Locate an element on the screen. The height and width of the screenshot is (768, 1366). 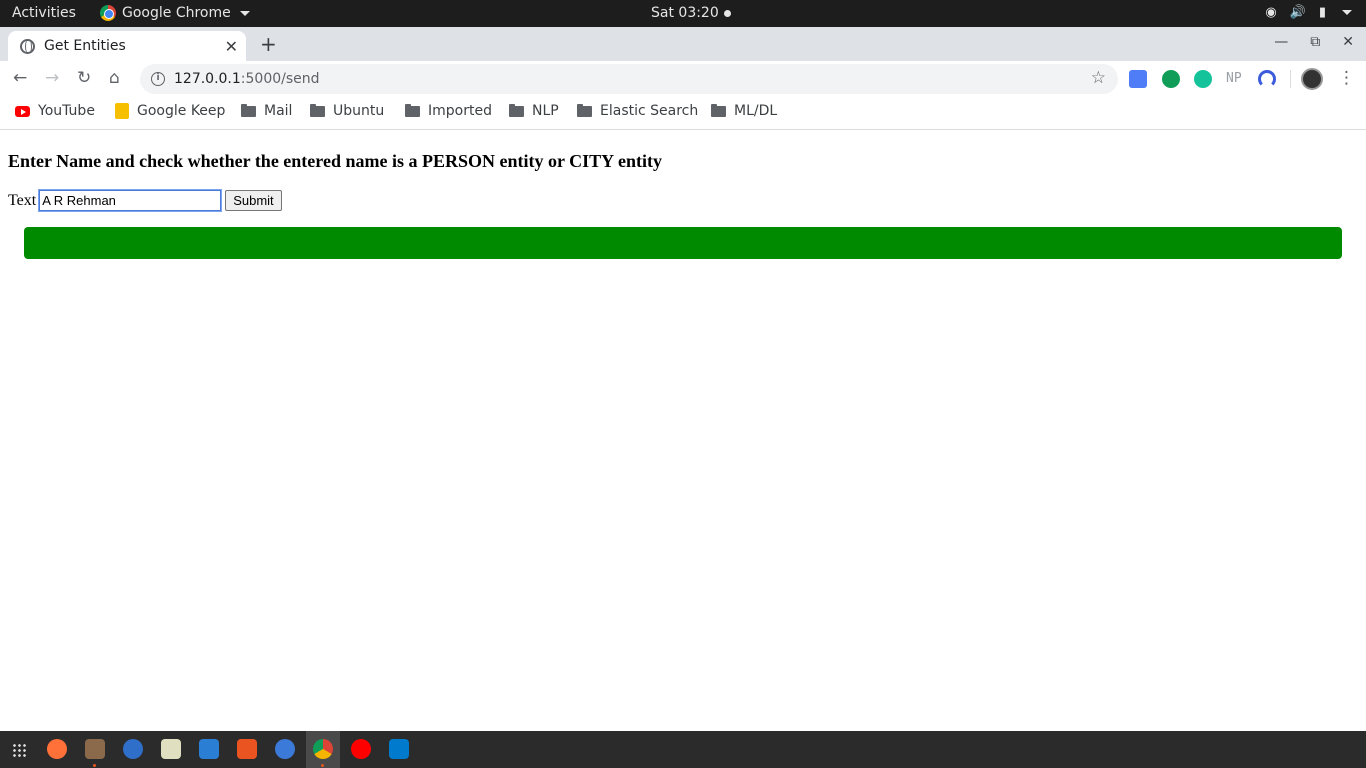
window-controls: — ⧉ ✕ is located at coordinates (1314, 42).